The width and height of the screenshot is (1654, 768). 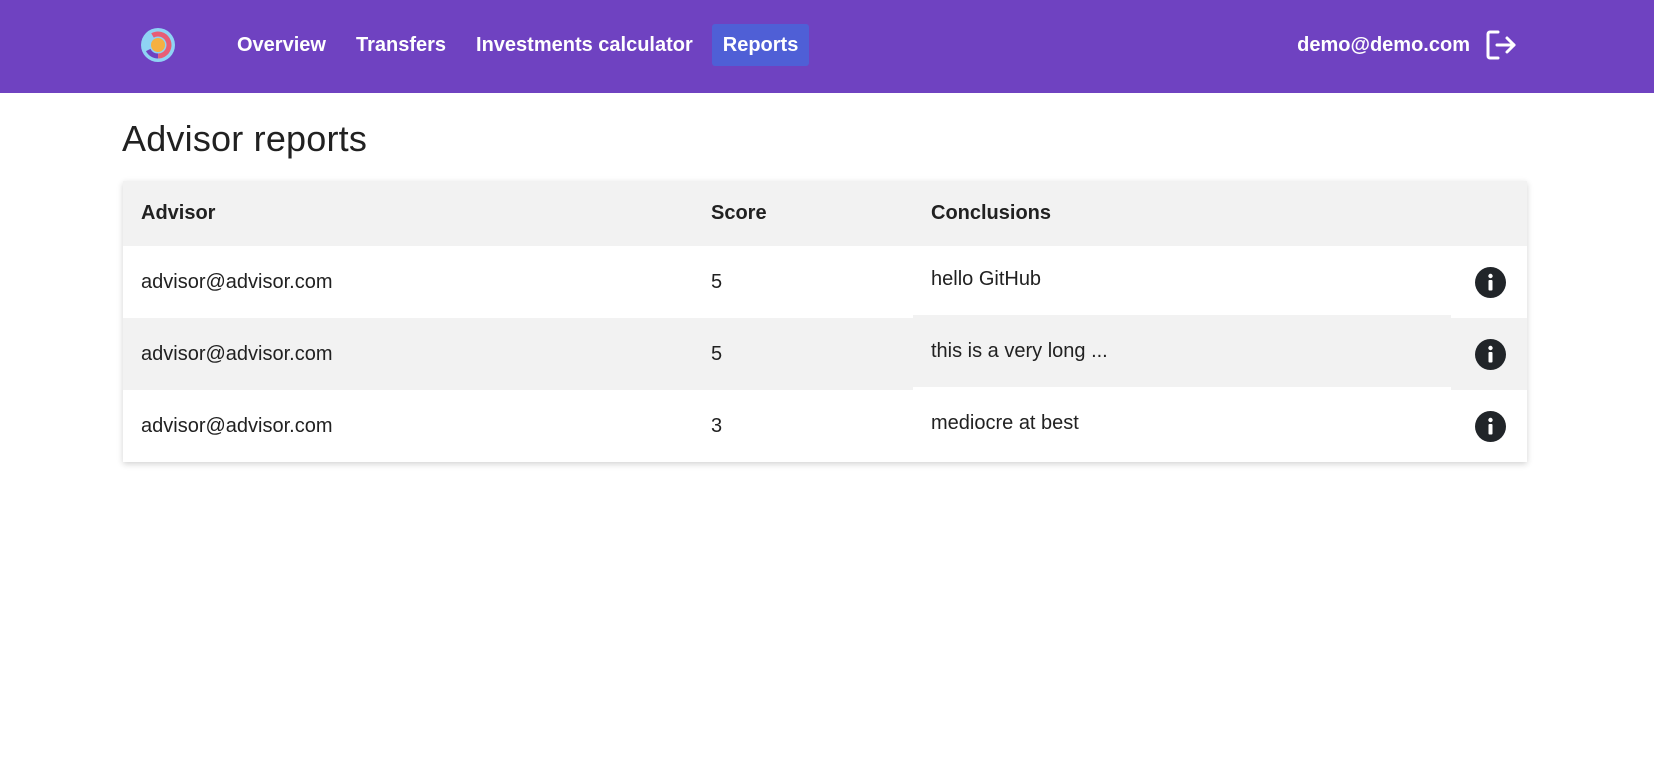 What do you see at coordinates (281, 45) in the screenshot?
I see `nav-link-overview: Overview` at bounding box center [281, 45].